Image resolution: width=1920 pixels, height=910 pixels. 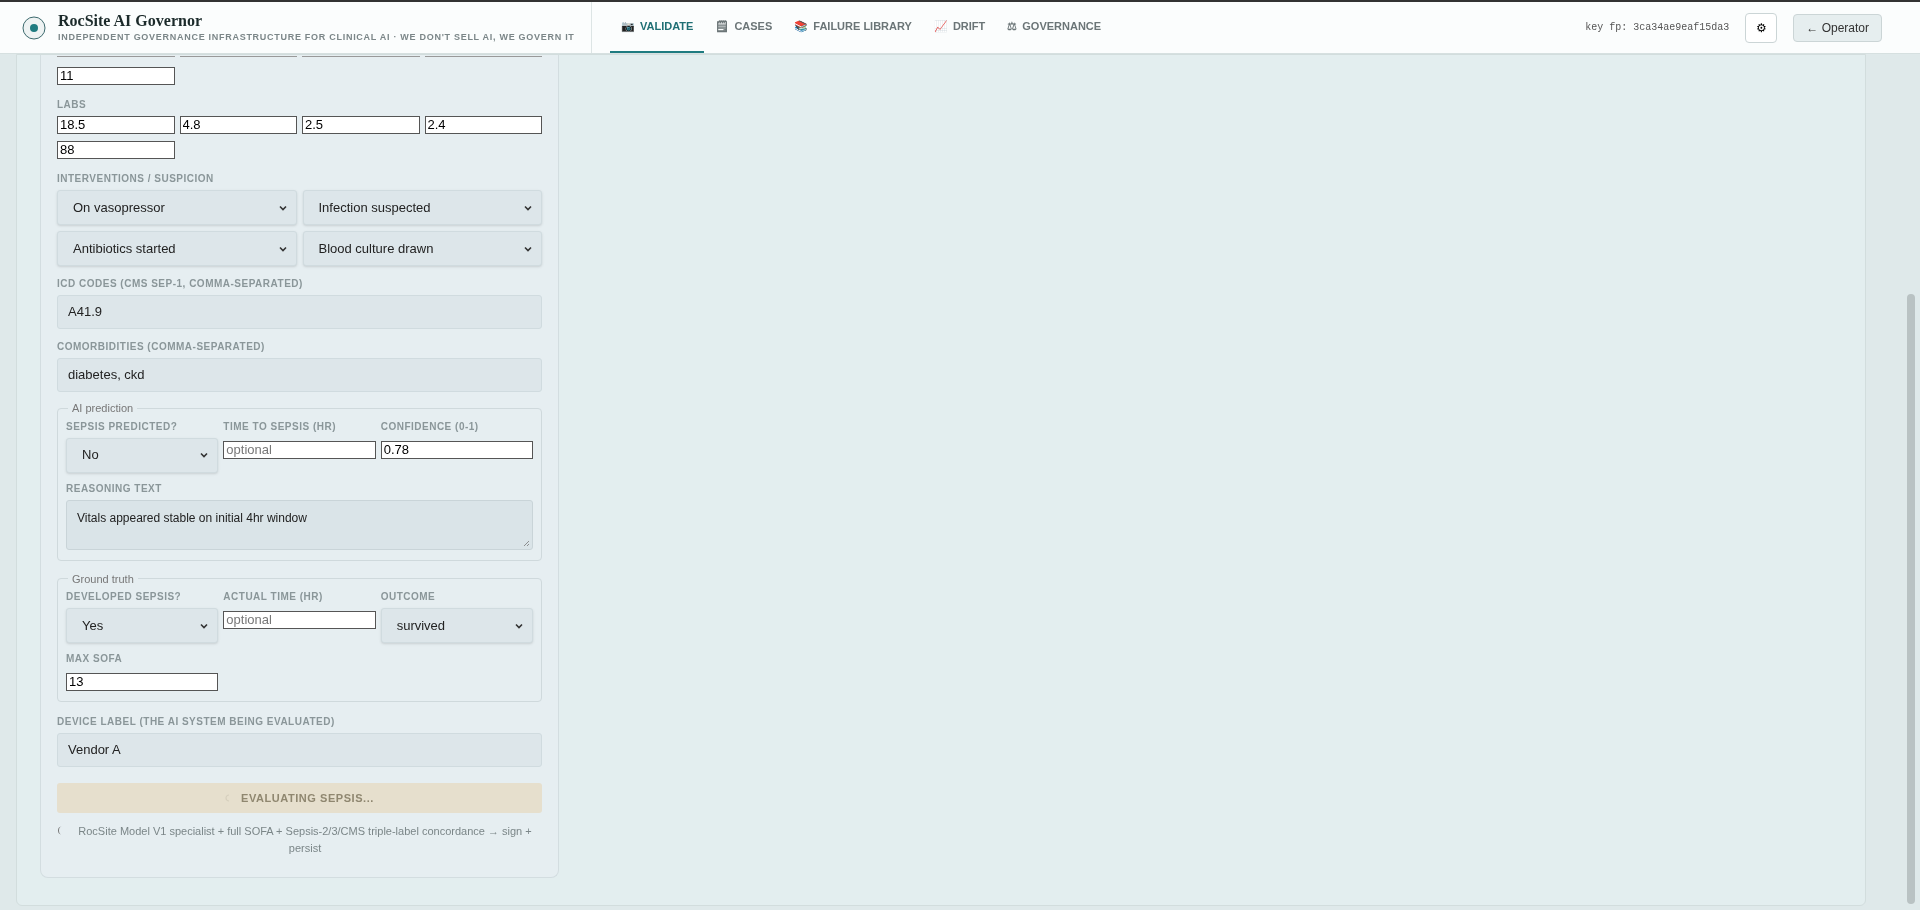 I want to click on dropdown: No, so click(x=142, y=455).